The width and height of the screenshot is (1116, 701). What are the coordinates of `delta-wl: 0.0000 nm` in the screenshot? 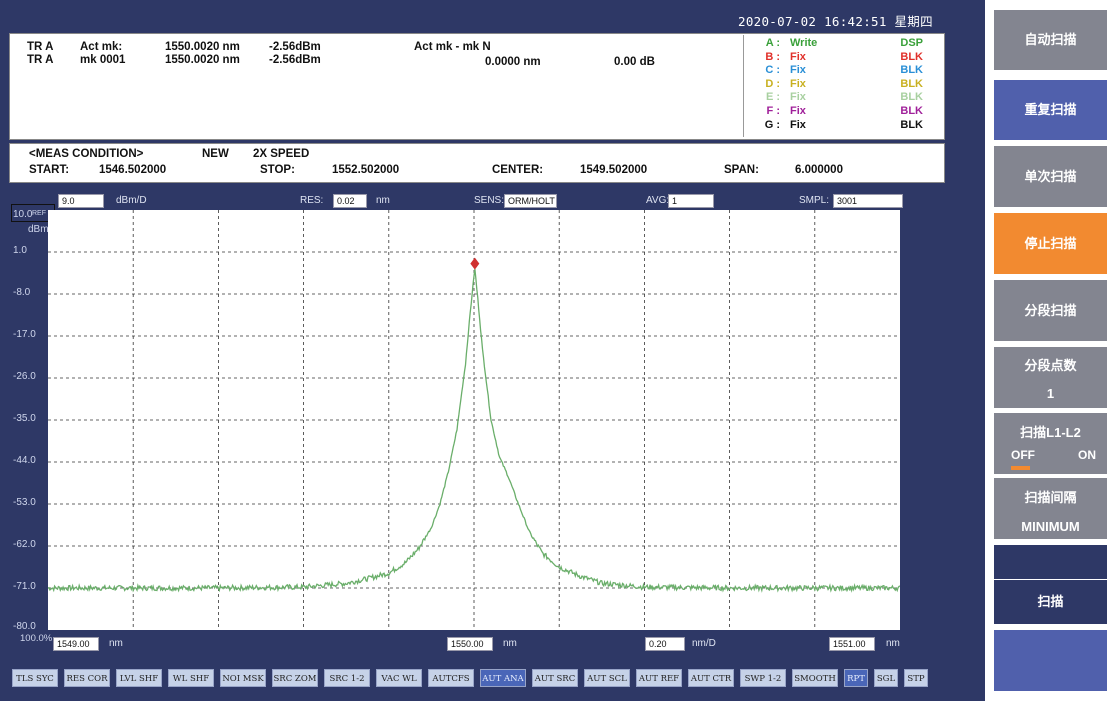 It's located at (513, 62).